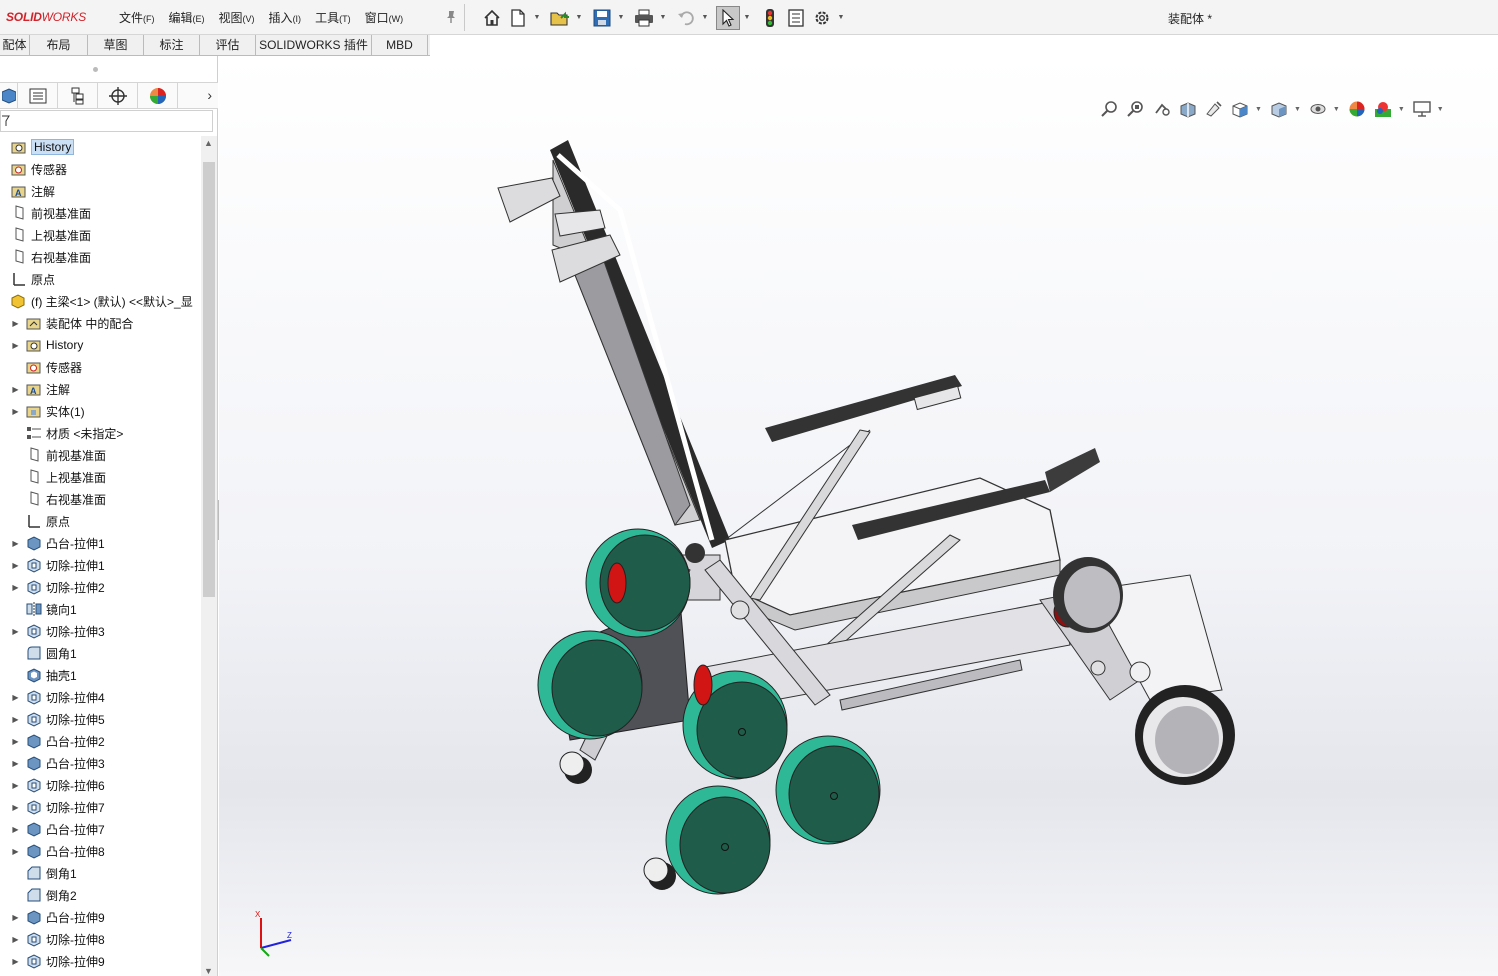 This screenshot has width=1498, height=976. I want to click on save-icon, so click(602, 18).